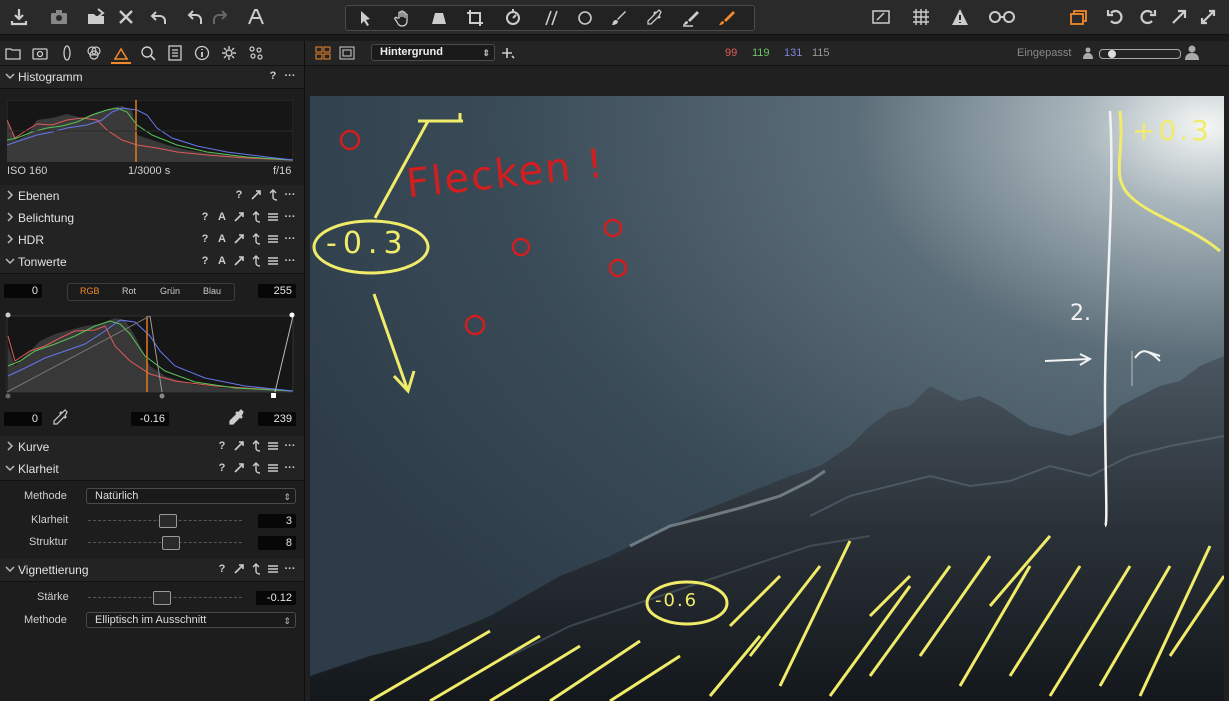 This screenshot has height=701, width=1229. What do you see at coordinates (277, 291) in the screenshot?
I see `levels-input-high: 255` at bounding box center [277, 291].